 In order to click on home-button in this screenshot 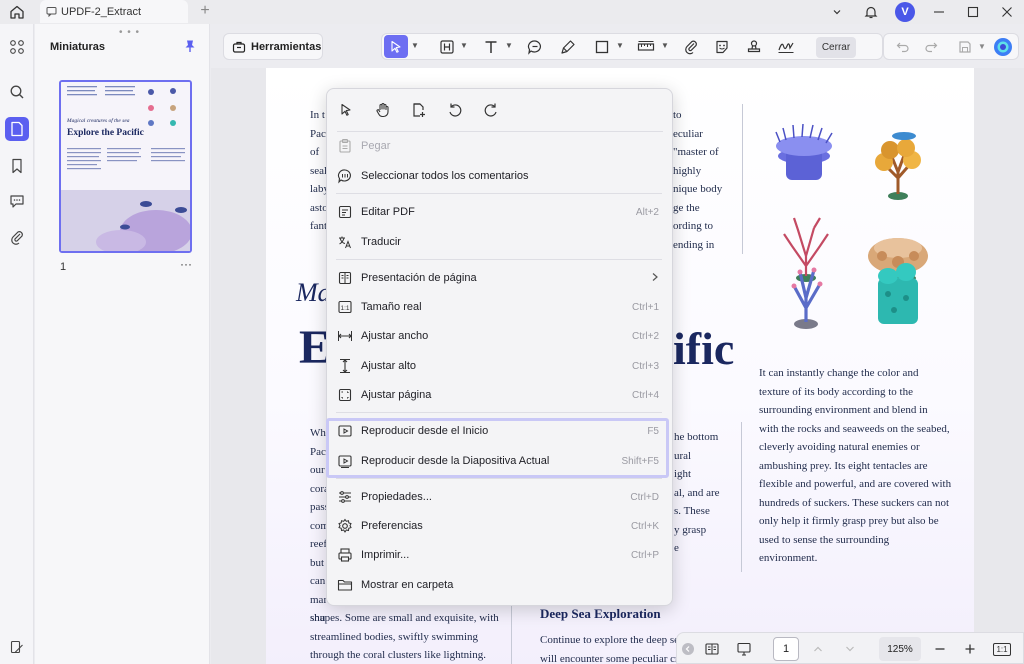, I will do `click(17, 12)`.